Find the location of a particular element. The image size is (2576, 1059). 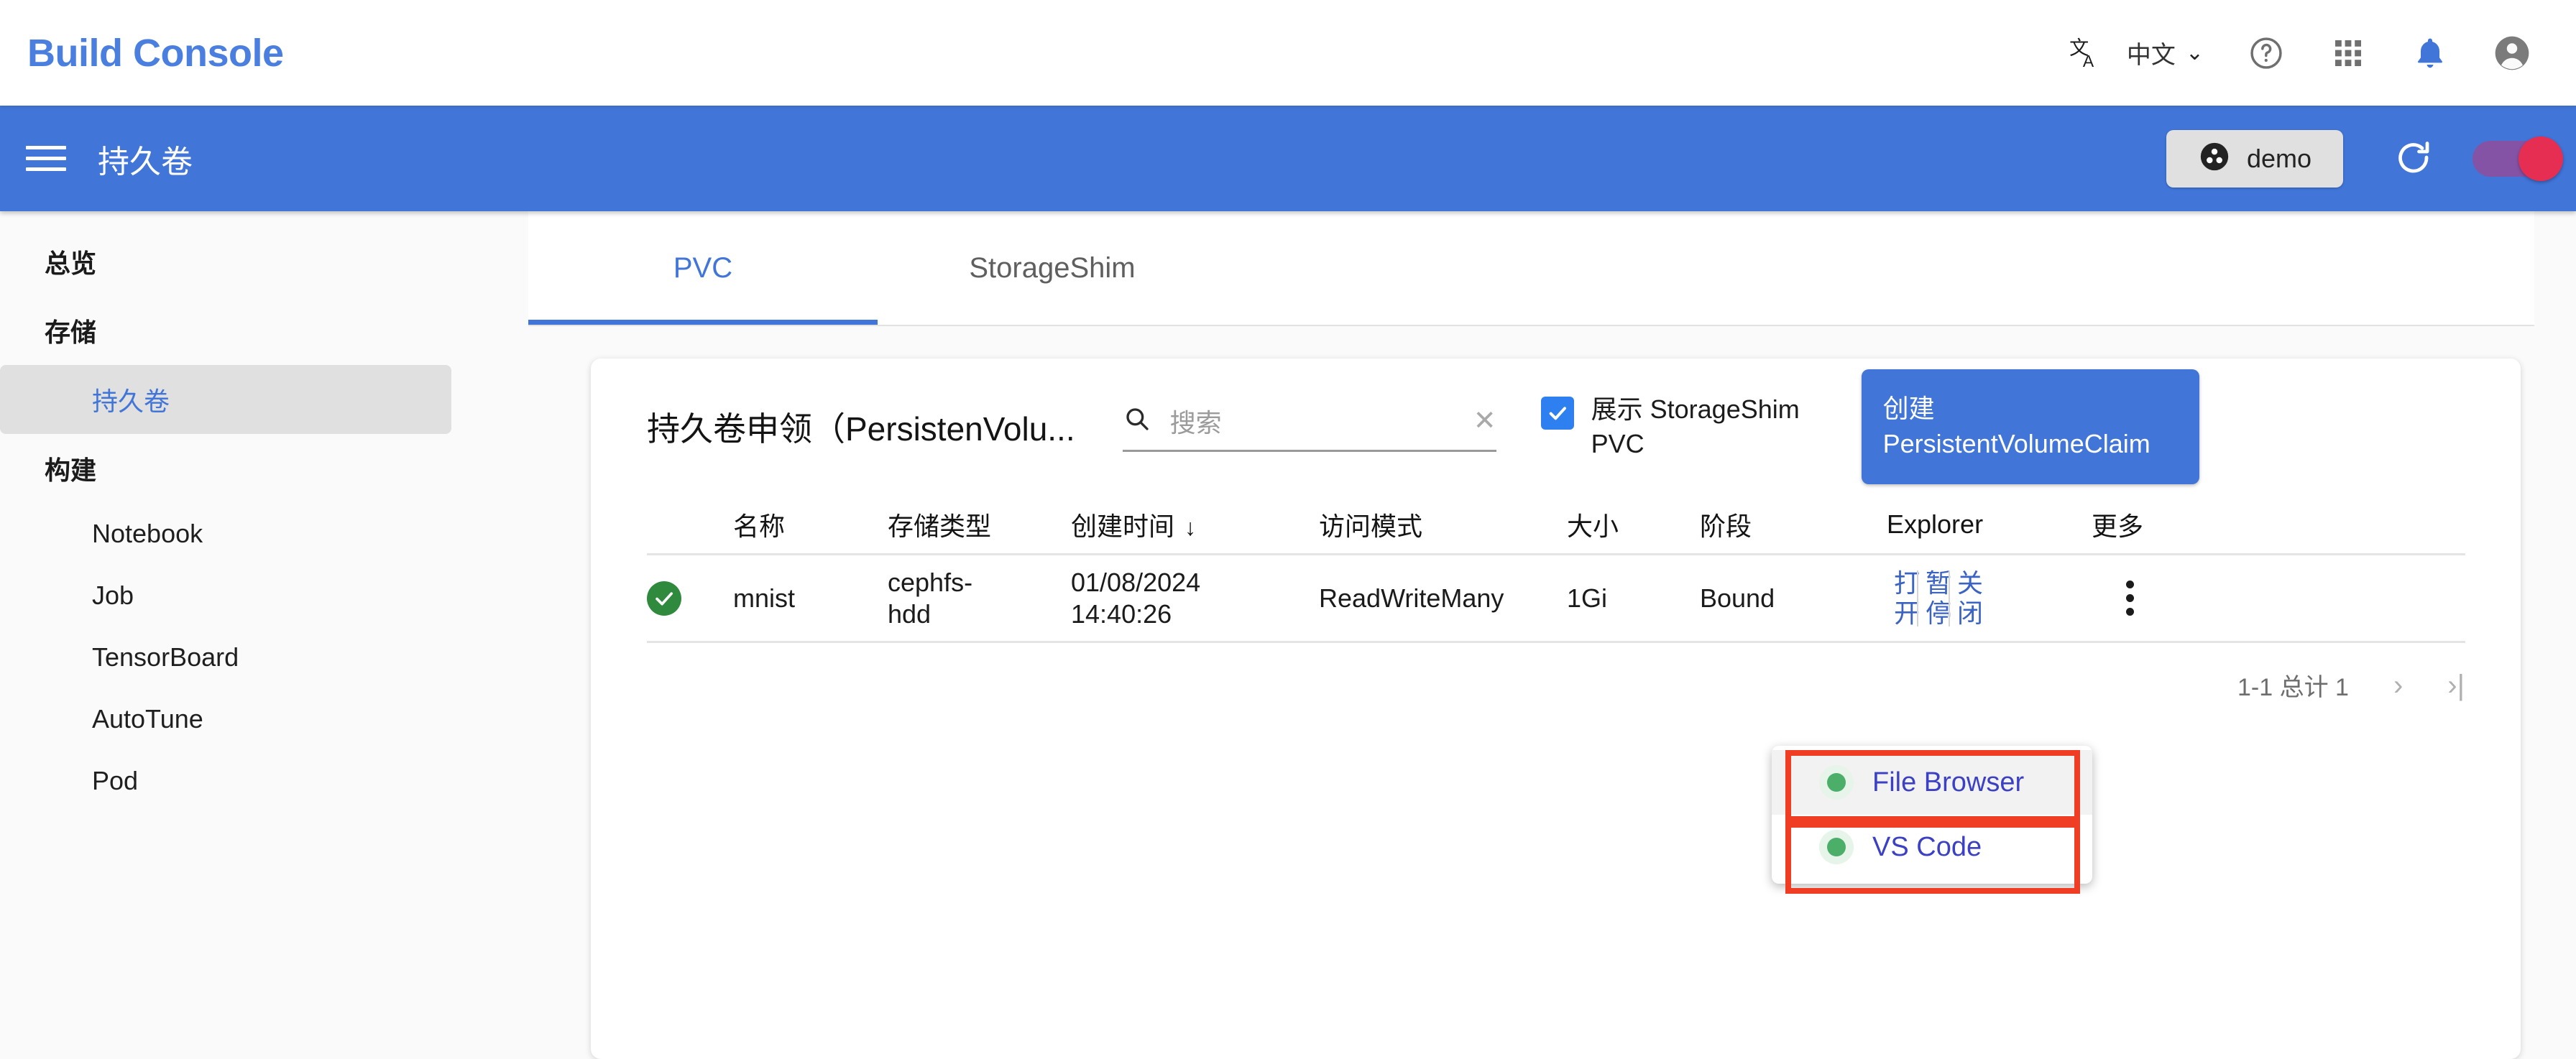

theme-toggle-switch is located at coordinates (2517, 158).